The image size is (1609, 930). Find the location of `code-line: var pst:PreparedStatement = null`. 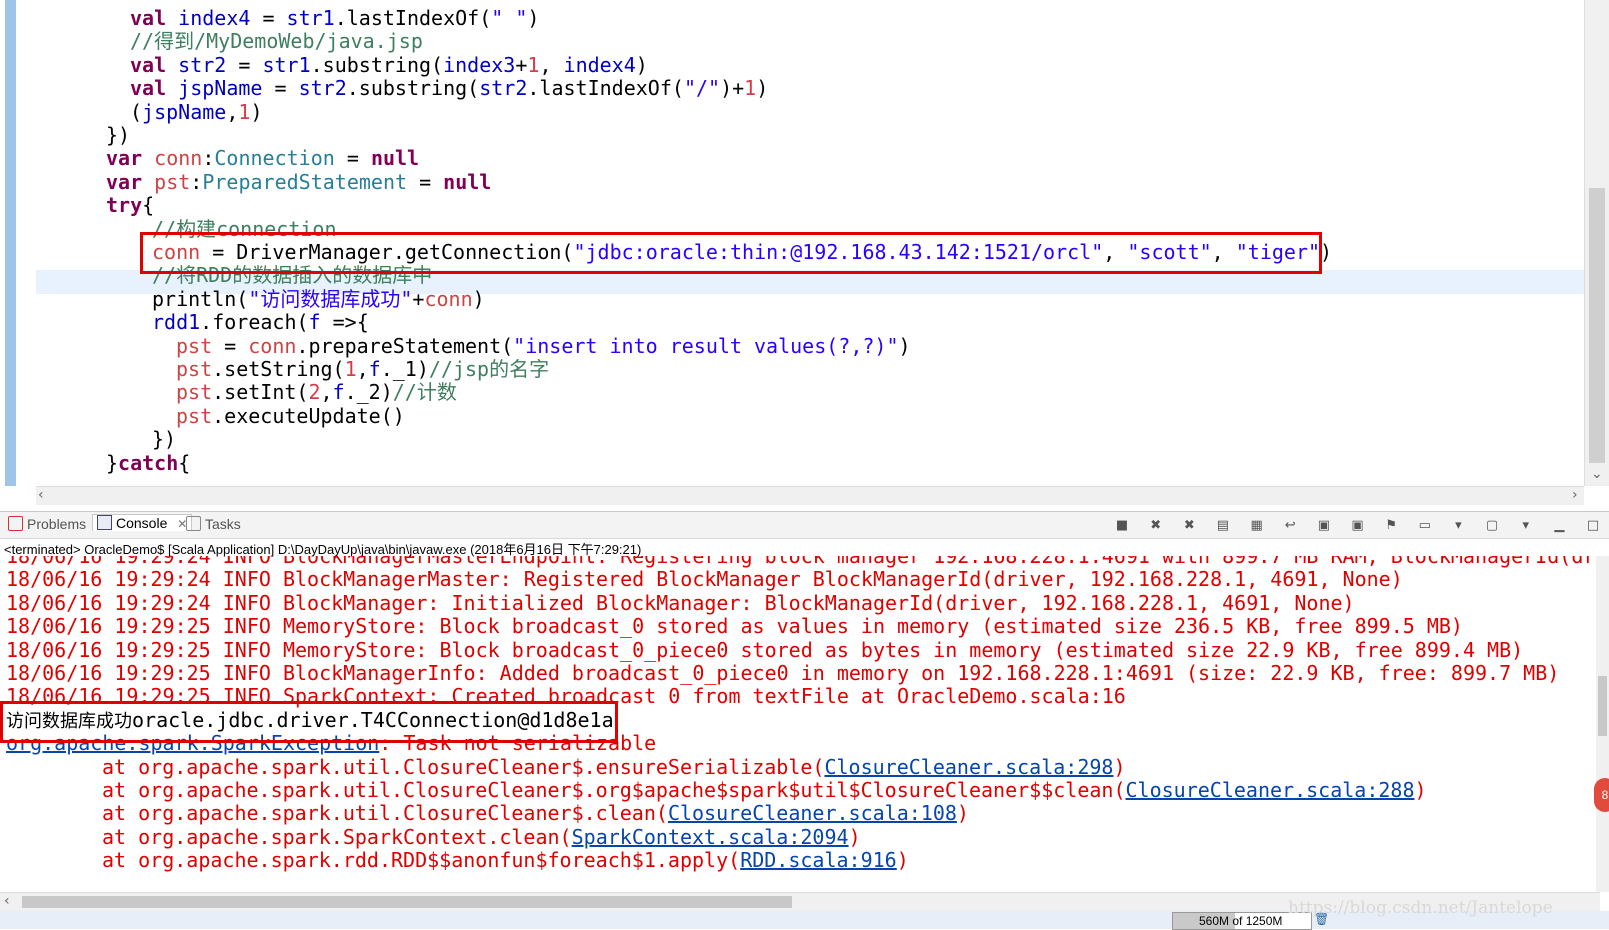

code-line: var pst:PreparedStatement = null is located at coordinates (298, 182).